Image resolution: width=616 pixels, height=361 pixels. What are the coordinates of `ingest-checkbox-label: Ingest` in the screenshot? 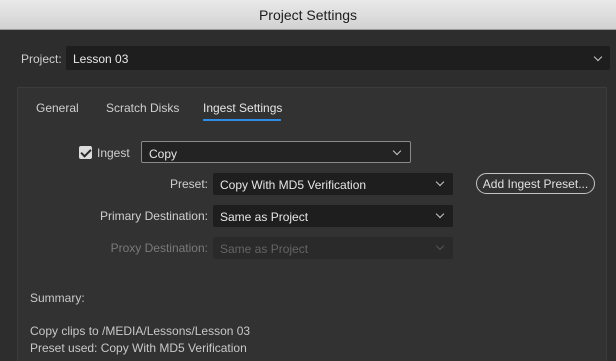 It's located at (113, 153).